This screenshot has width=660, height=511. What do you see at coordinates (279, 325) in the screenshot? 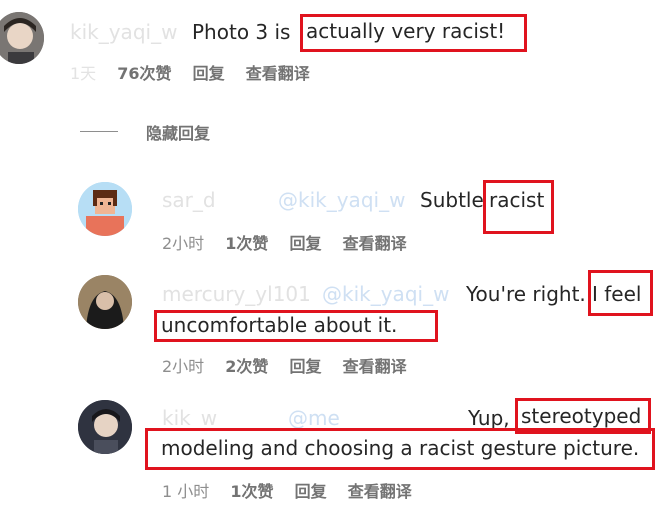
I see `reply-highlight: uncomfortable about it.` at bounding box center [279, 325].